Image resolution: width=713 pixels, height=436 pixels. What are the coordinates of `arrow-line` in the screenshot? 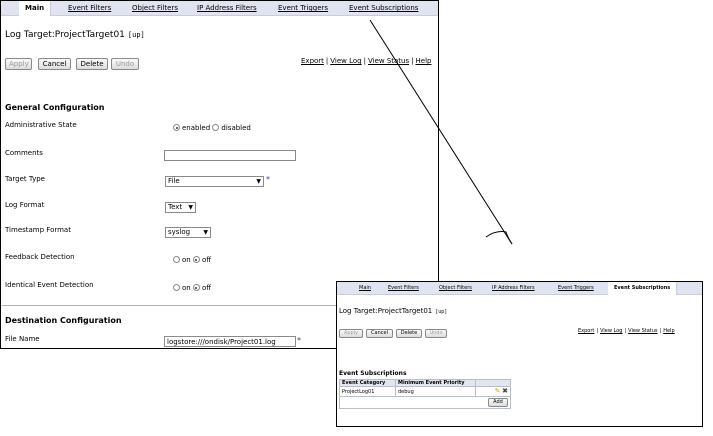 It's located at (441, 132).